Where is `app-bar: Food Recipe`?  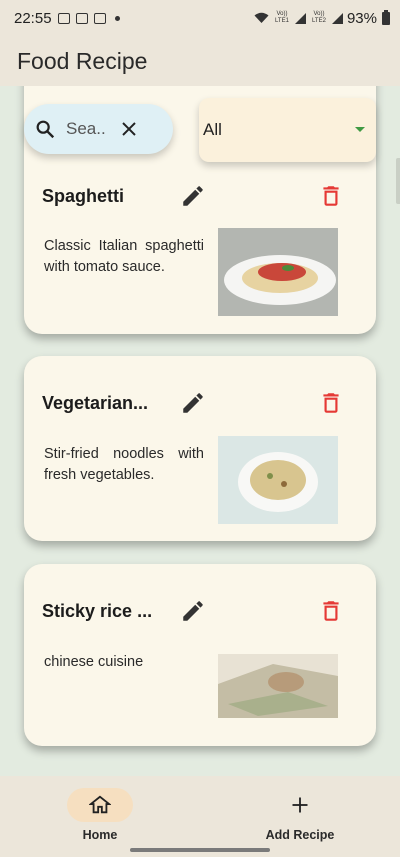 app-bar: Food Recipe is located at coordinates (200, 61).